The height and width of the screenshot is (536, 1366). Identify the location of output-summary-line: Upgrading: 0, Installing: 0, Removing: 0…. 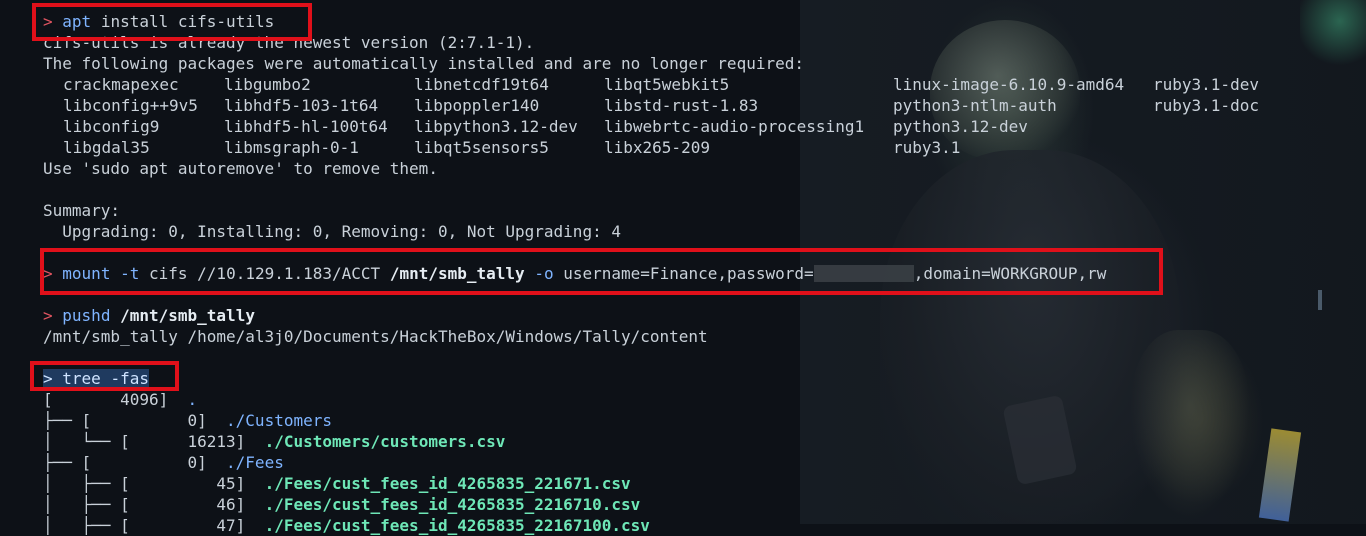
(332, 231).